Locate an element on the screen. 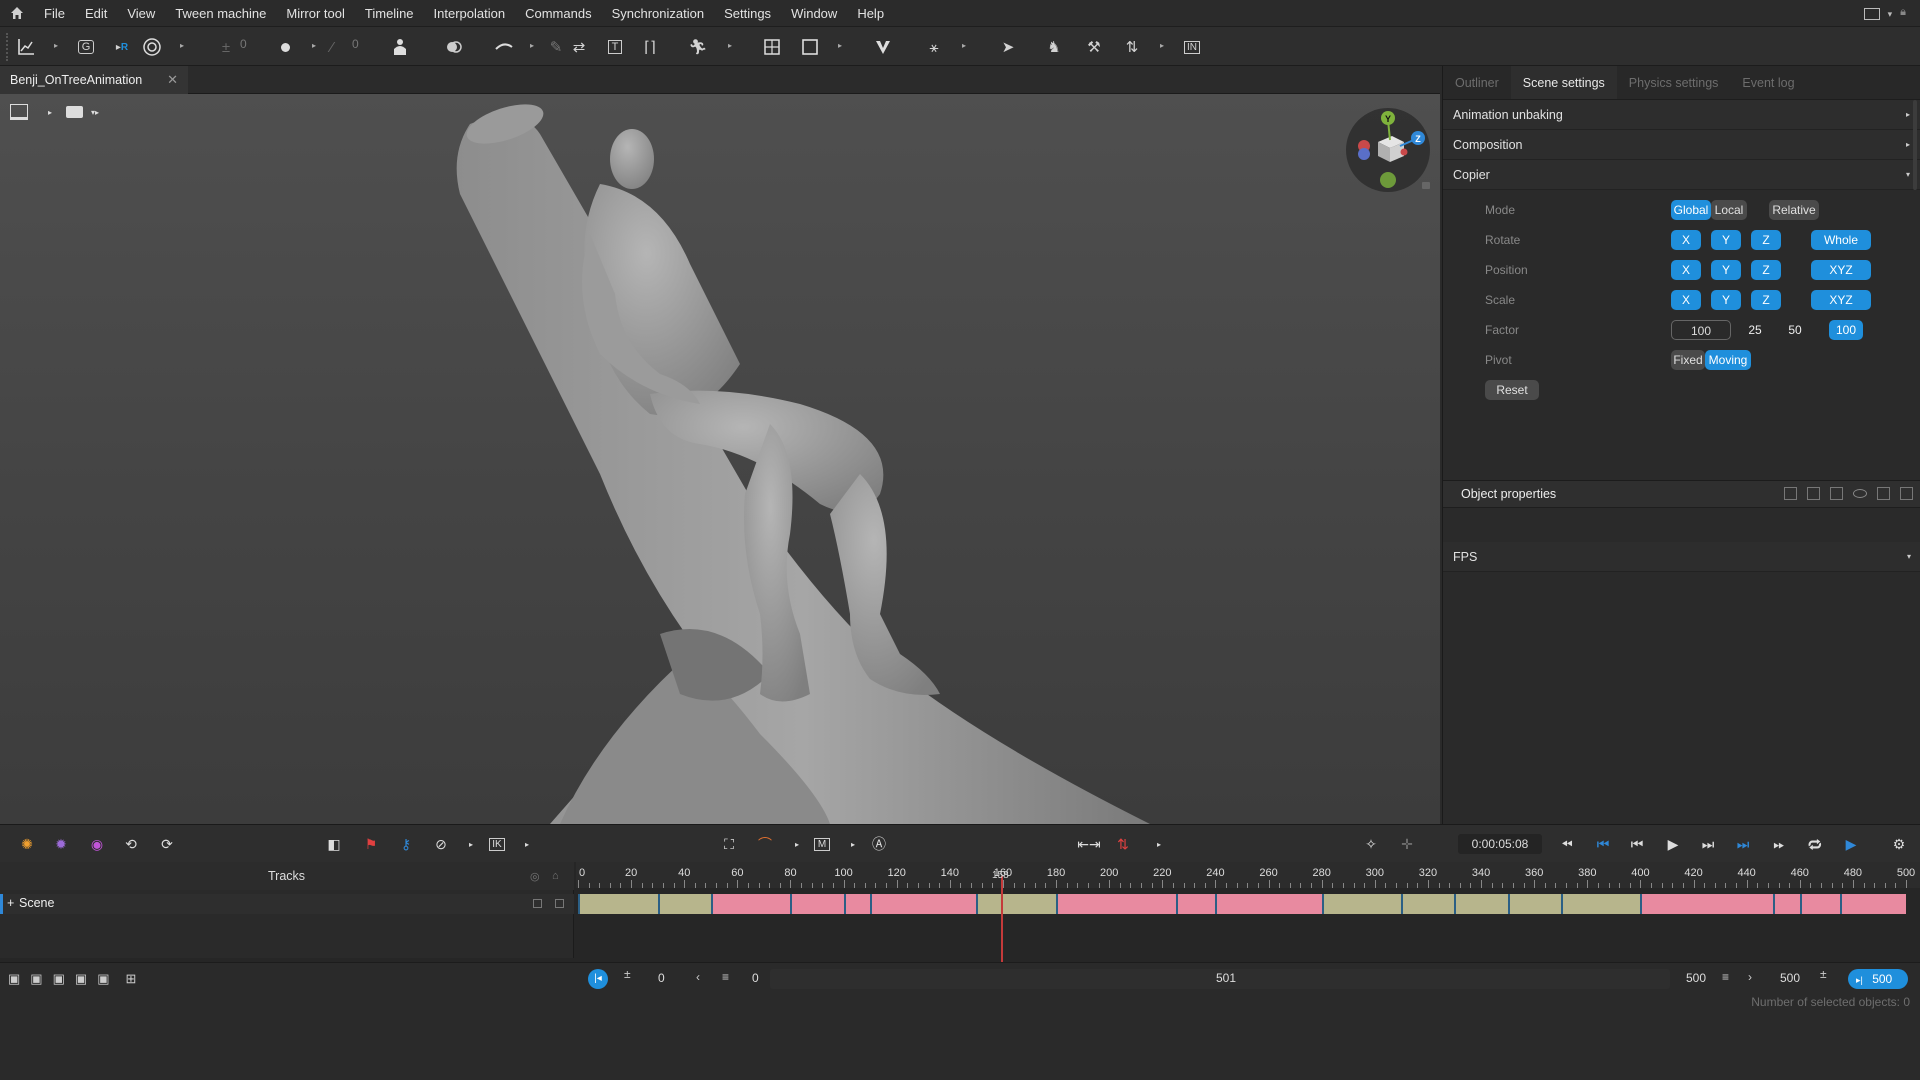 The width and height of the screenshot is (1920, 1080). v-shape-icon is located at coordinates (883, 47).